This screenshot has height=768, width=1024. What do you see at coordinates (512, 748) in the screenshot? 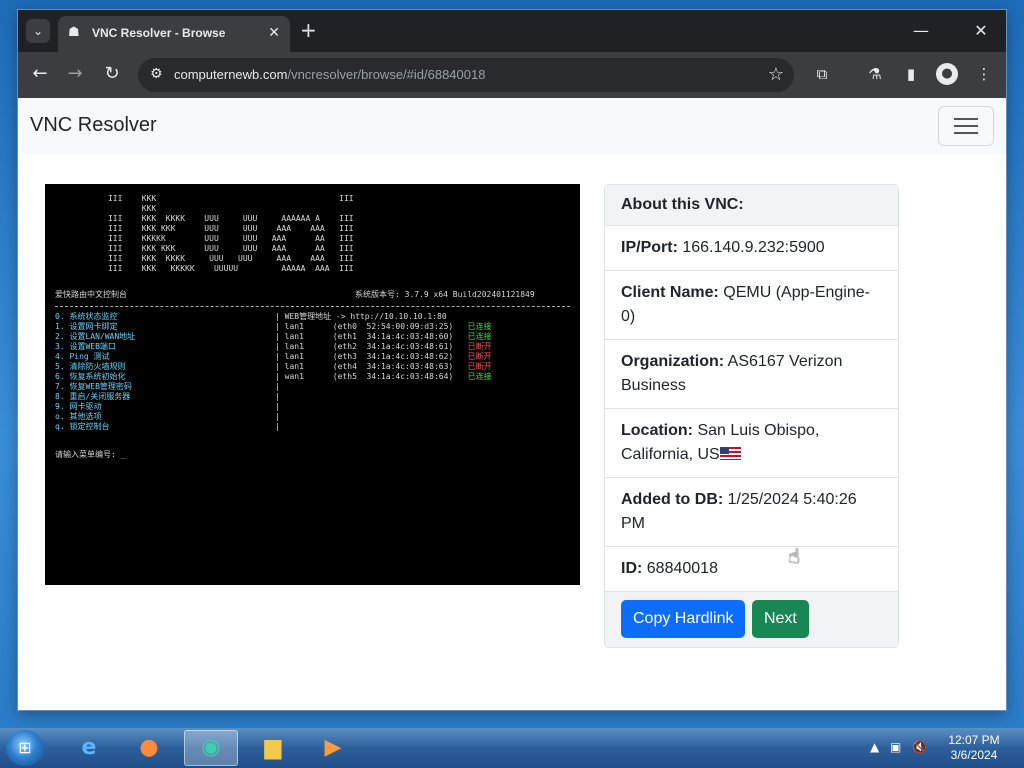
I see `taskbar: ⊞ e ● ◉ ▆ ▶ ▲ ▣ 🔇 12:07 PM 3/6/2024` at bounding box center [512, 748].